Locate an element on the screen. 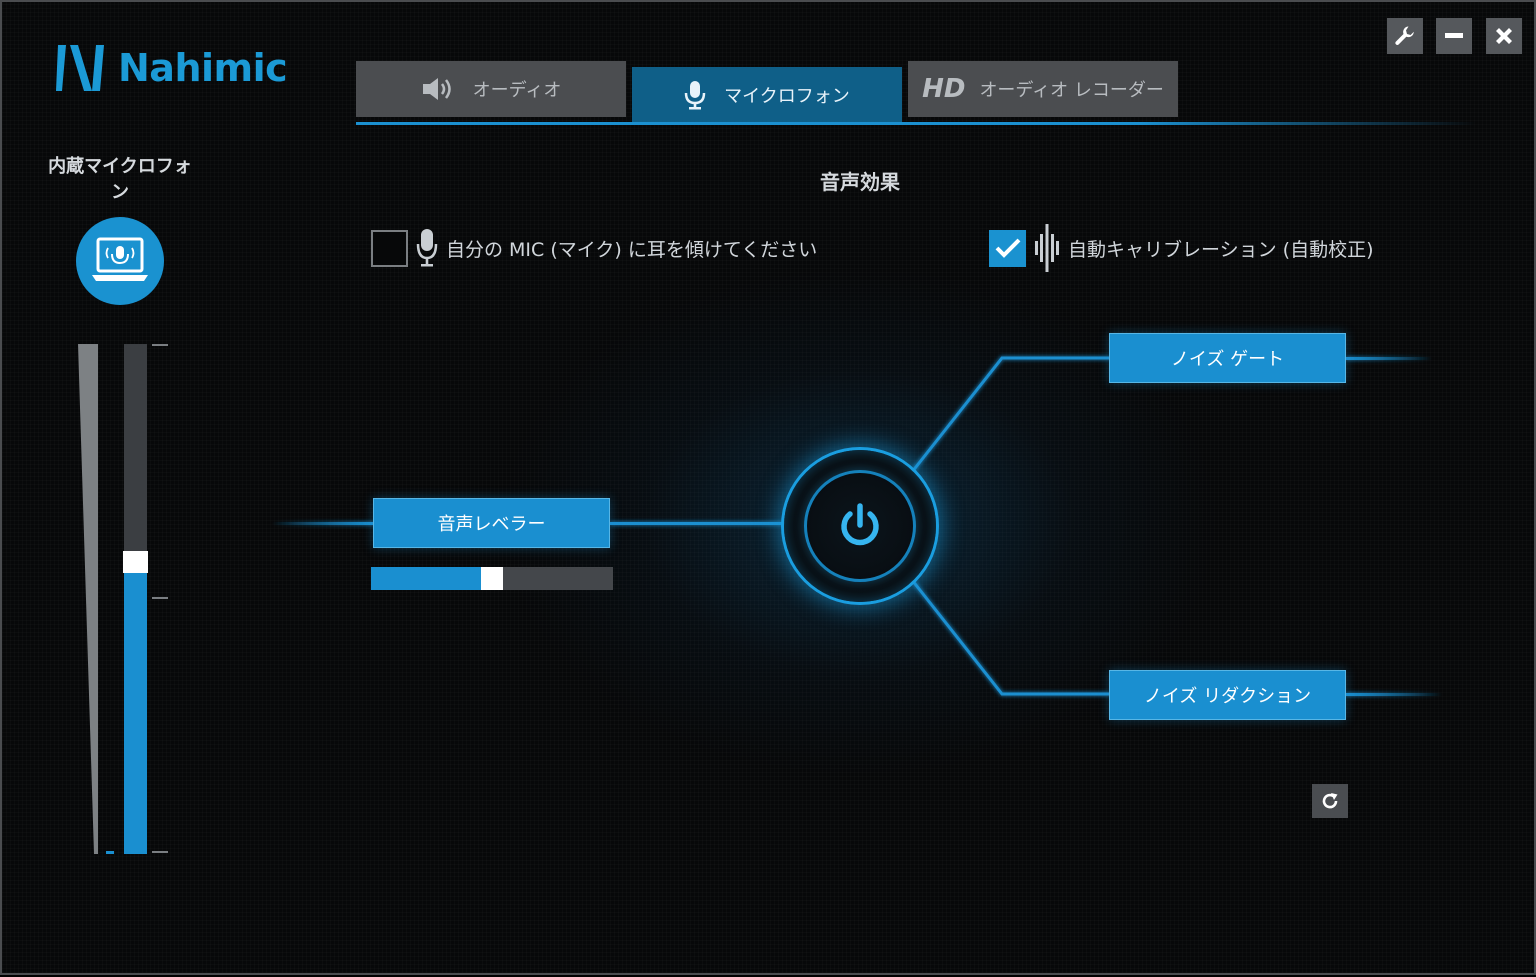 The width and height of the screenshot is (1536, 977). power-button-inner is located at coordinates (860, 526).